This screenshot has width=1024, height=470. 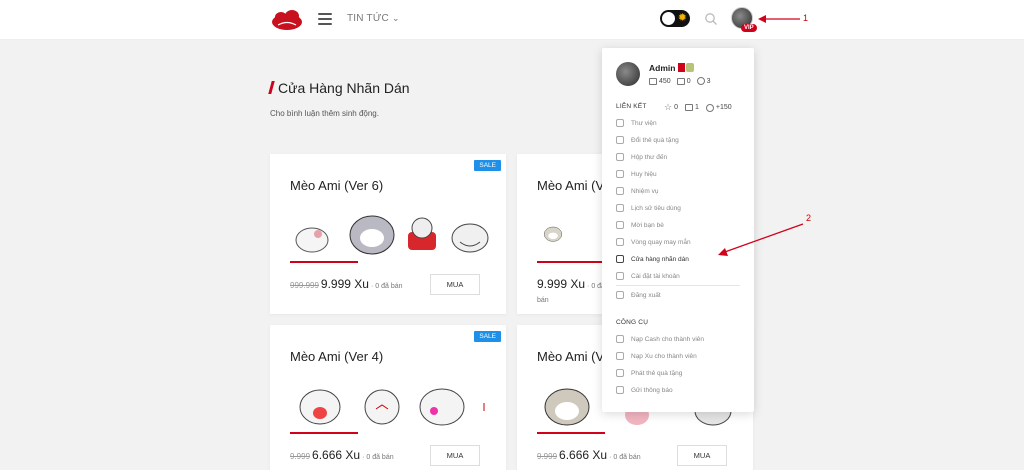 I want to click on link-stats: ☆ 0 1 +150, so click(x=698, y=107).